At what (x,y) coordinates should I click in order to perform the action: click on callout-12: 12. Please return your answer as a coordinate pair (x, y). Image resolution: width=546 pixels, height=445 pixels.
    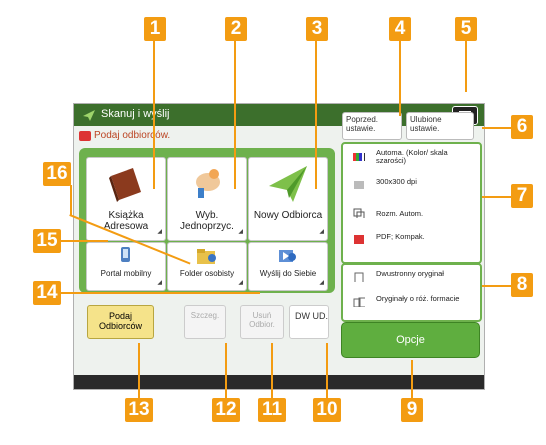
    Looking at the image, I should click on (226, 410).